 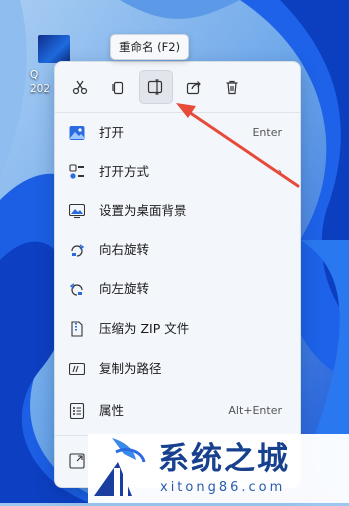 I want to click on context-toolbar, so click(x=156, y=88).